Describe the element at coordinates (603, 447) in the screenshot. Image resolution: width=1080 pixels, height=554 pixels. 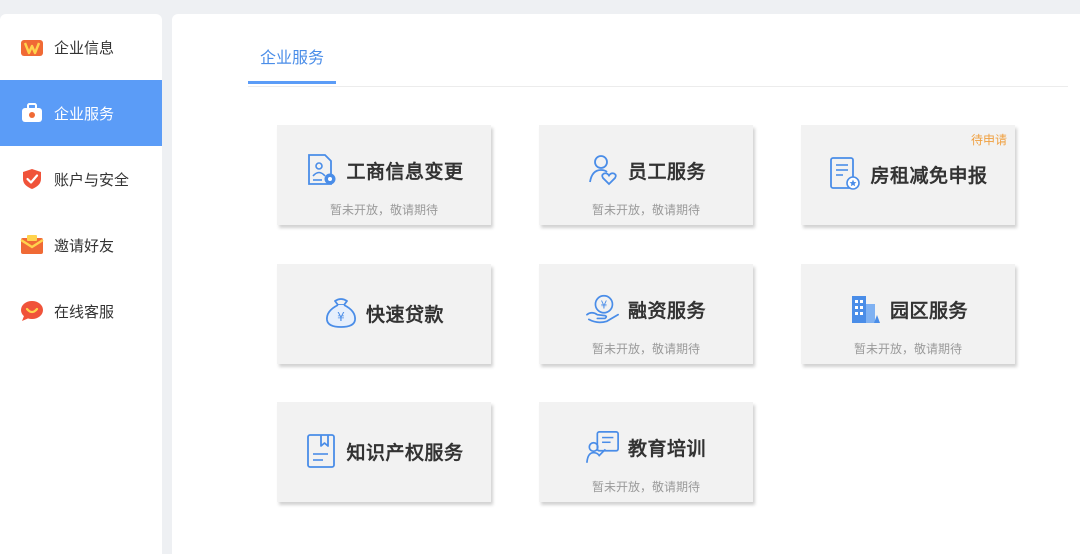
I see `teacher-board-icon` at that location.